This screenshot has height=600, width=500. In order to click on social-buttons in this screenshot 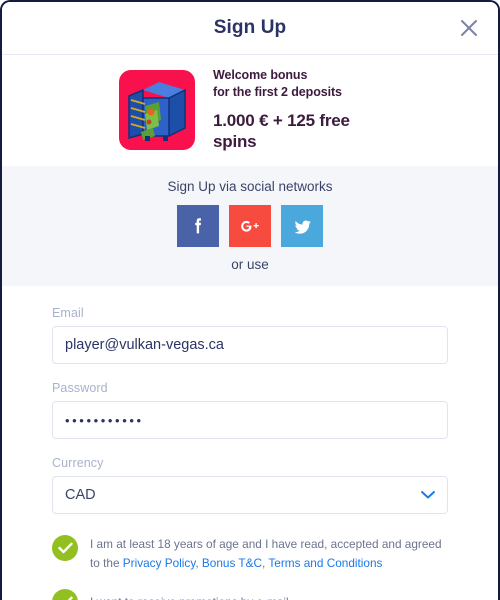, I will do `click(250, 226)`.